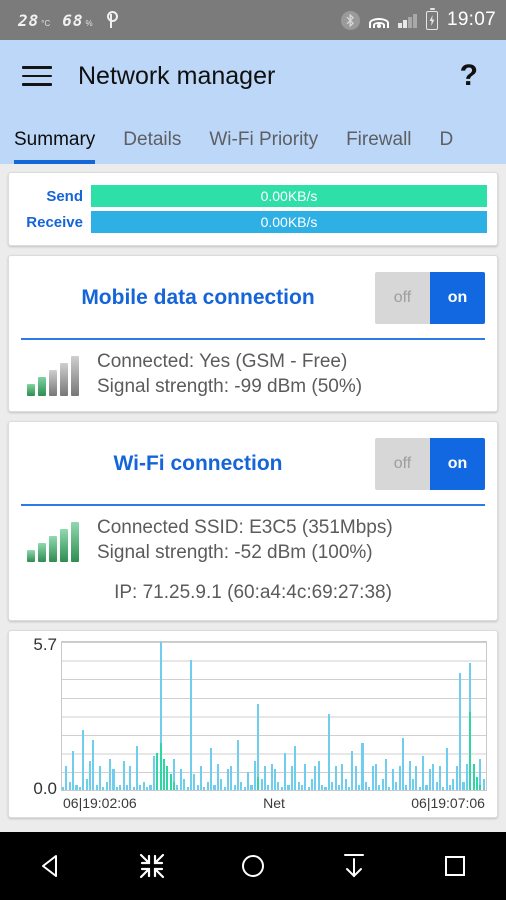 The image size is (506, 900). What do you see at coordinates (235, 553) in the screenshot?
I see `wifi-signal-line: Signal strength: -52 dBm (100%)` at bounding box center [235, 553].